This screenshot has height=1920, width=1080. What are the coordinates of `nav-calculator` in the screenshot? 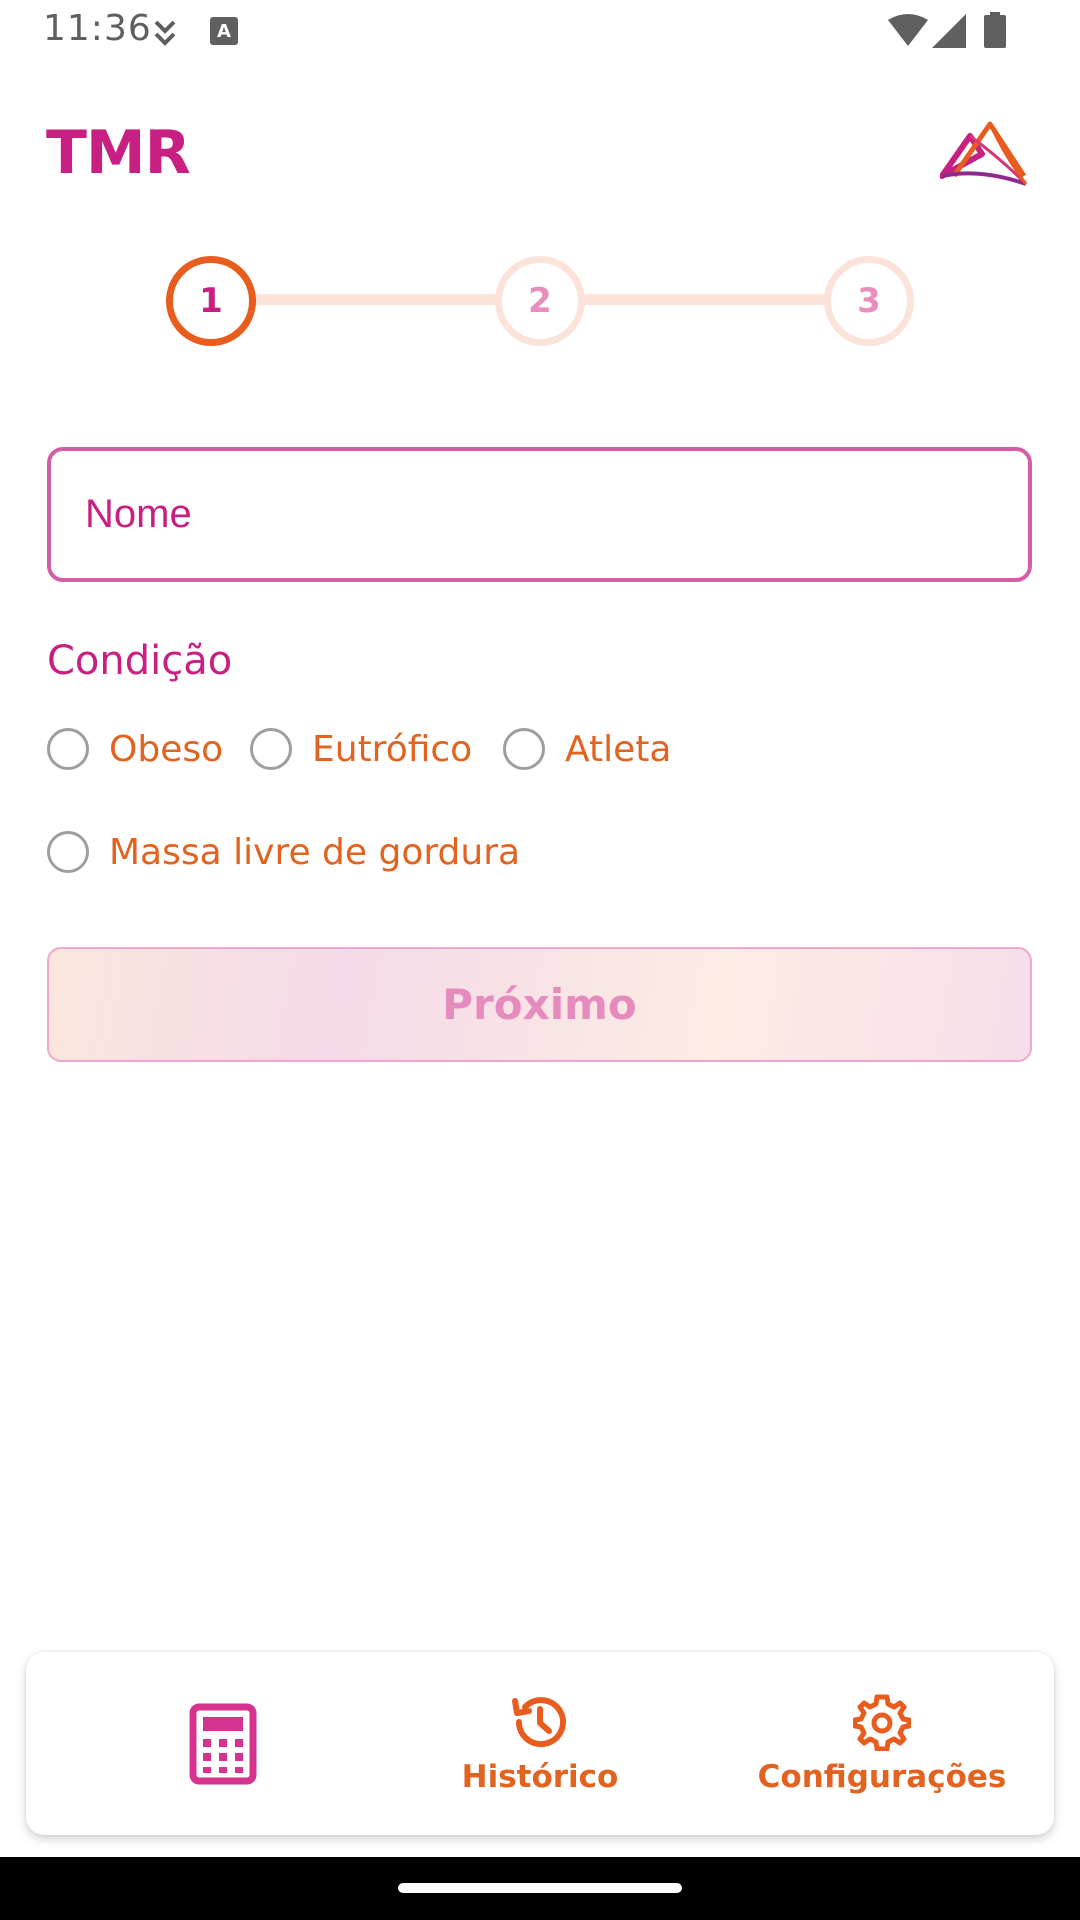 It's located at (223, 1743).